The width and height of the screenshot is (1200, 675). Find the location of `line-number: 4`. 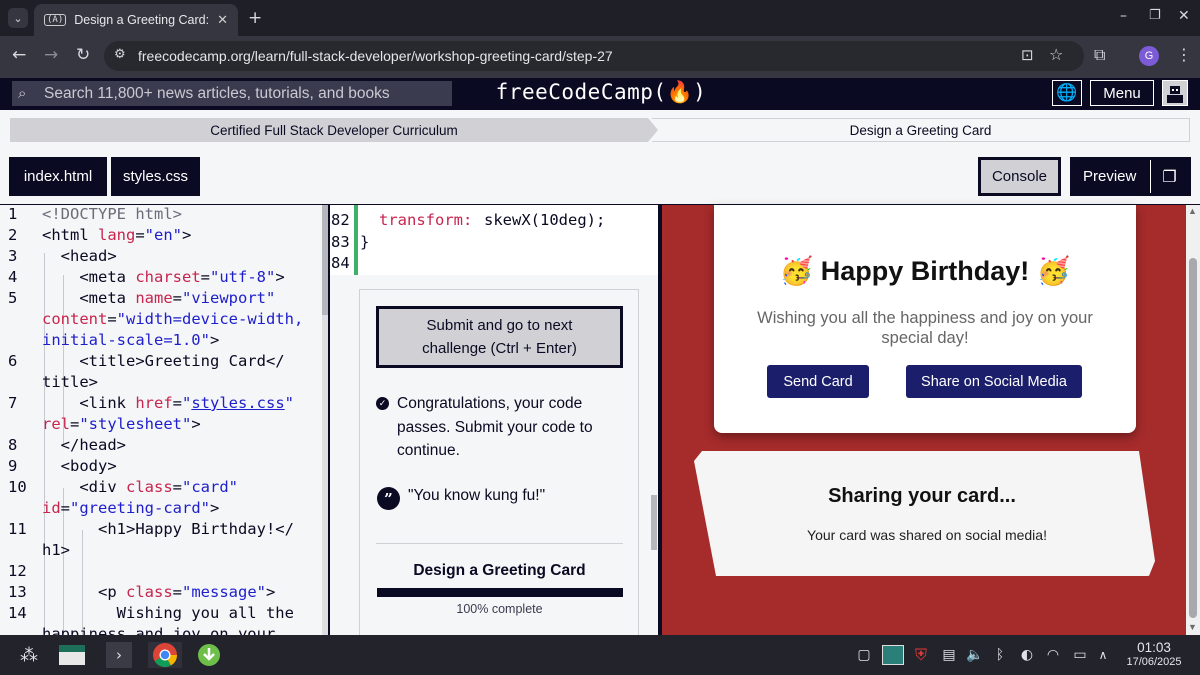

line-number: 4 is located at coordinates (13, 277).